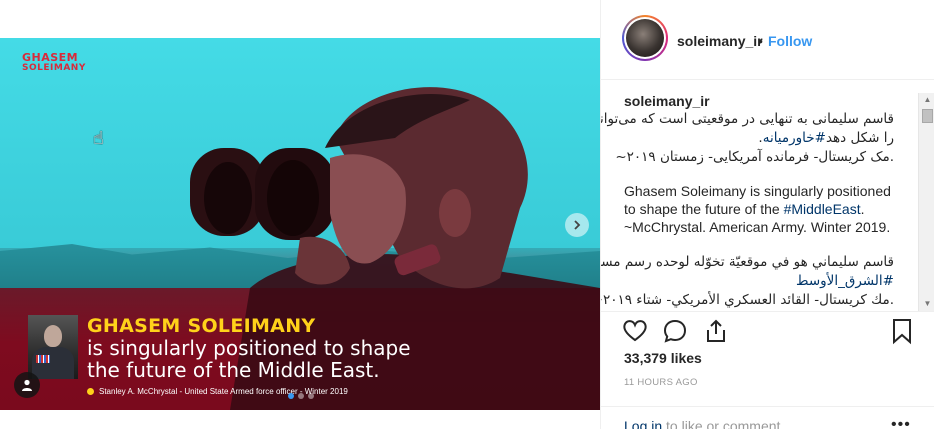 The height and width of the screenshot is (429, 934). I want to click on chevron-right-icon, so click(577, 225).